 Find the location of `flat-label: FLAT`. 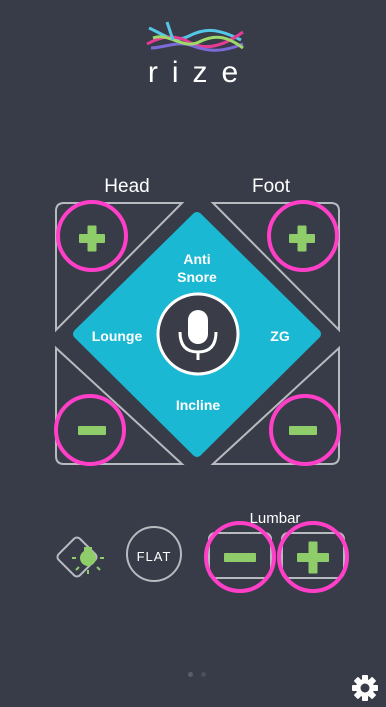

flat-label: FLAT is located at coordinates (154, 556).